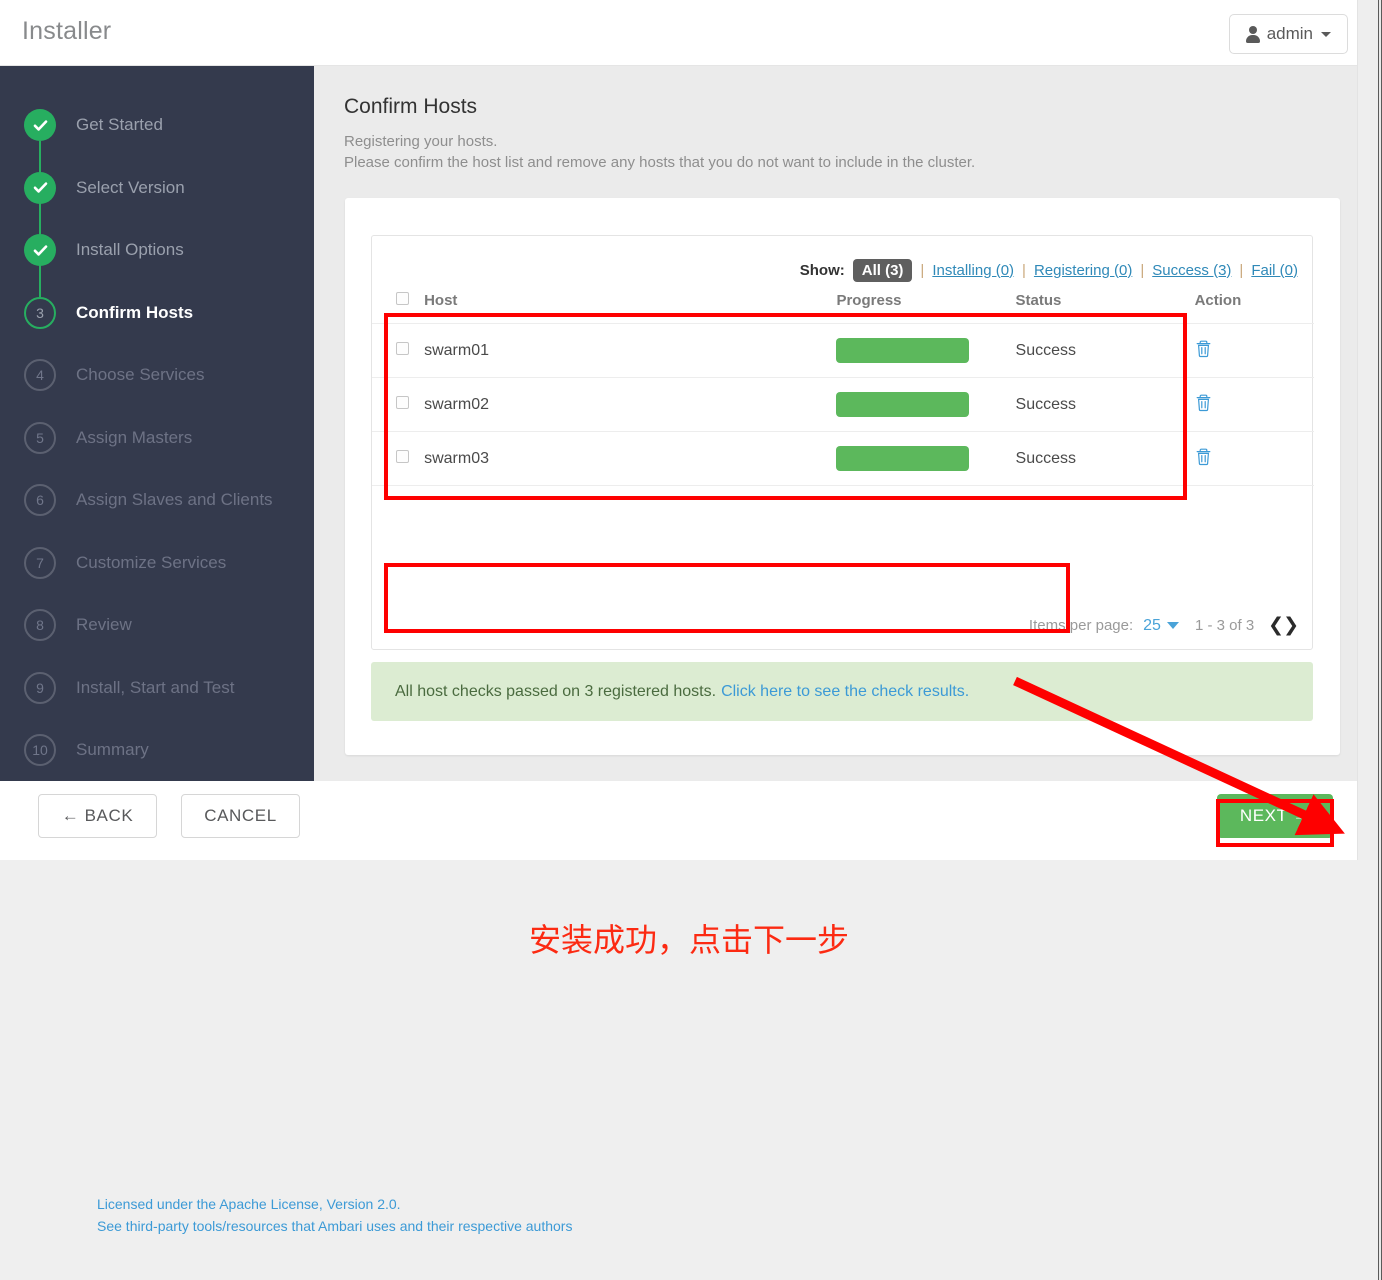  Describe the element at coordinates (1275, 816) in the screenshot. I see `next-button: NEXT →` at that location.